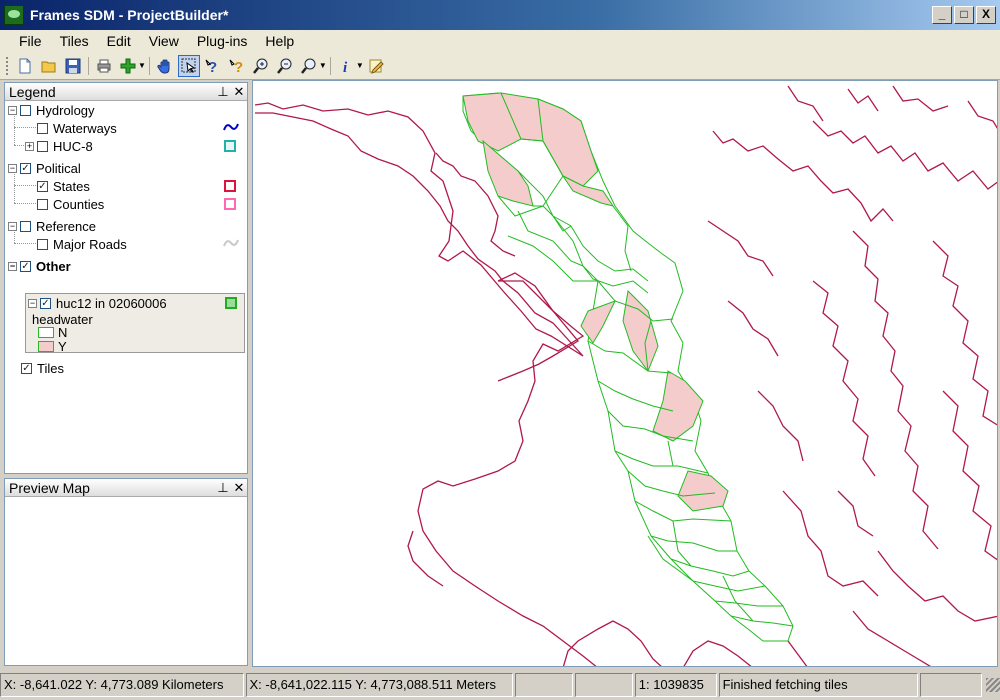 The width and height of the screenshot is (1000, 700). I want to click on legend-layer-waterways: Waterways, so click(77, 128).